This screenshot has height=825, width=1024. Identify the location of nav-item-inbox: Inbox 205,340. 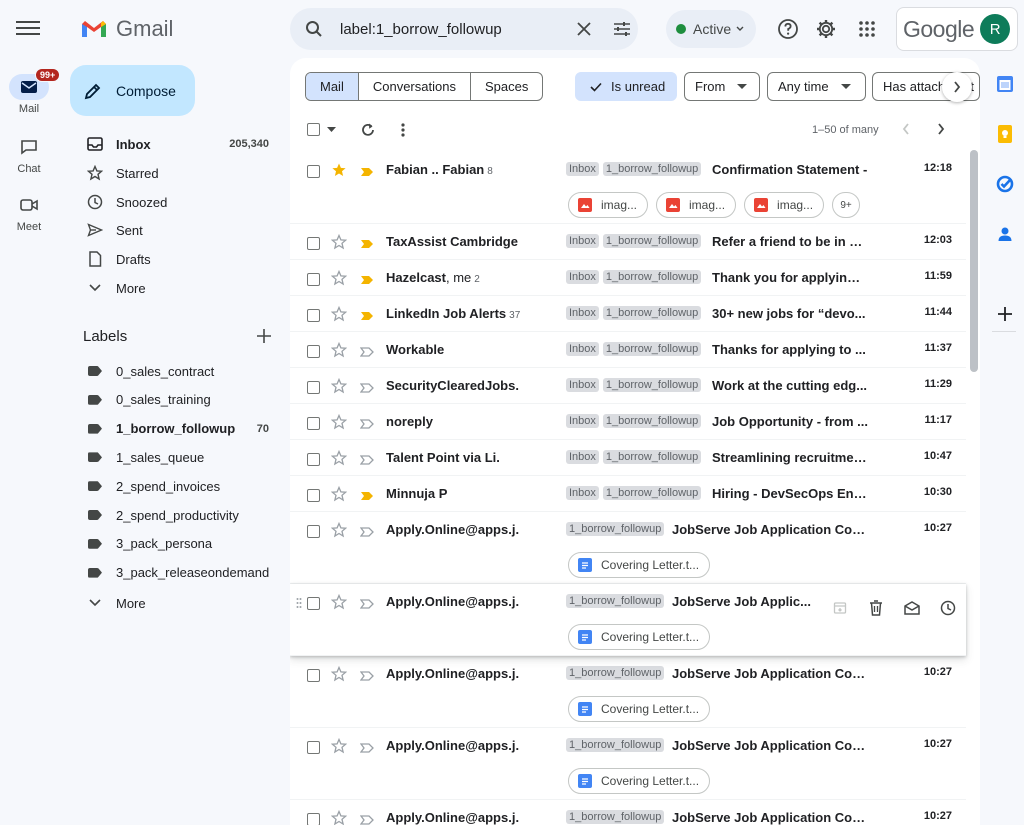
(168, 144).